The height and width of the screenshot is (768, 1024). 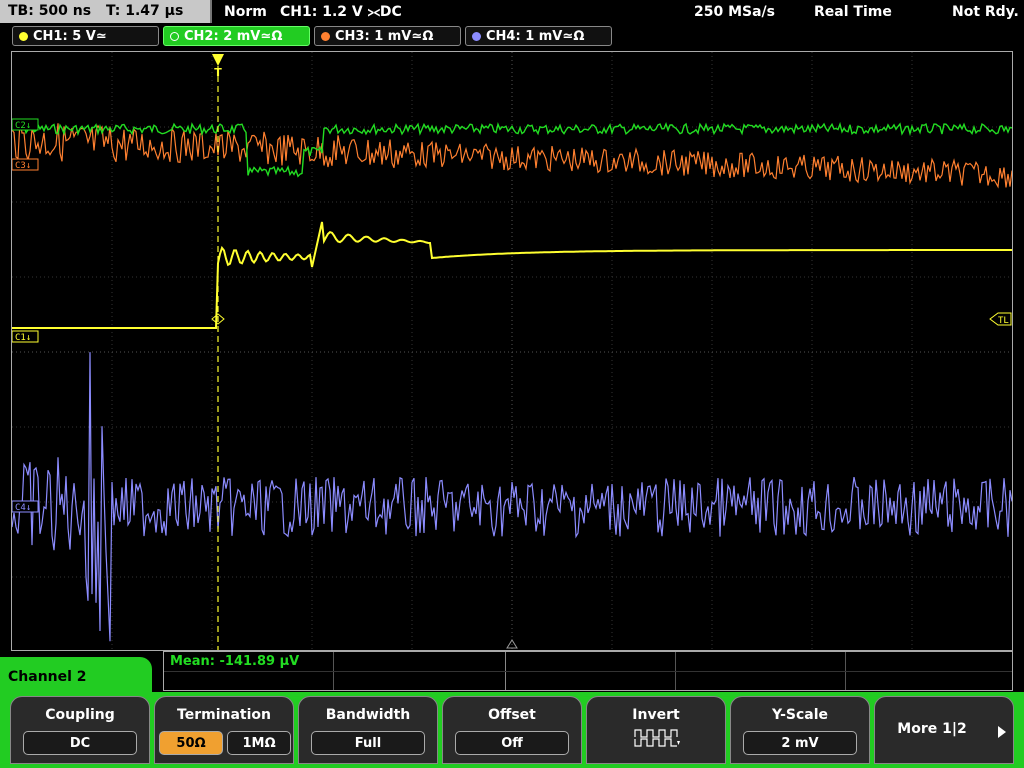 I want to click on meas-divider, so click(x=588, y=671).